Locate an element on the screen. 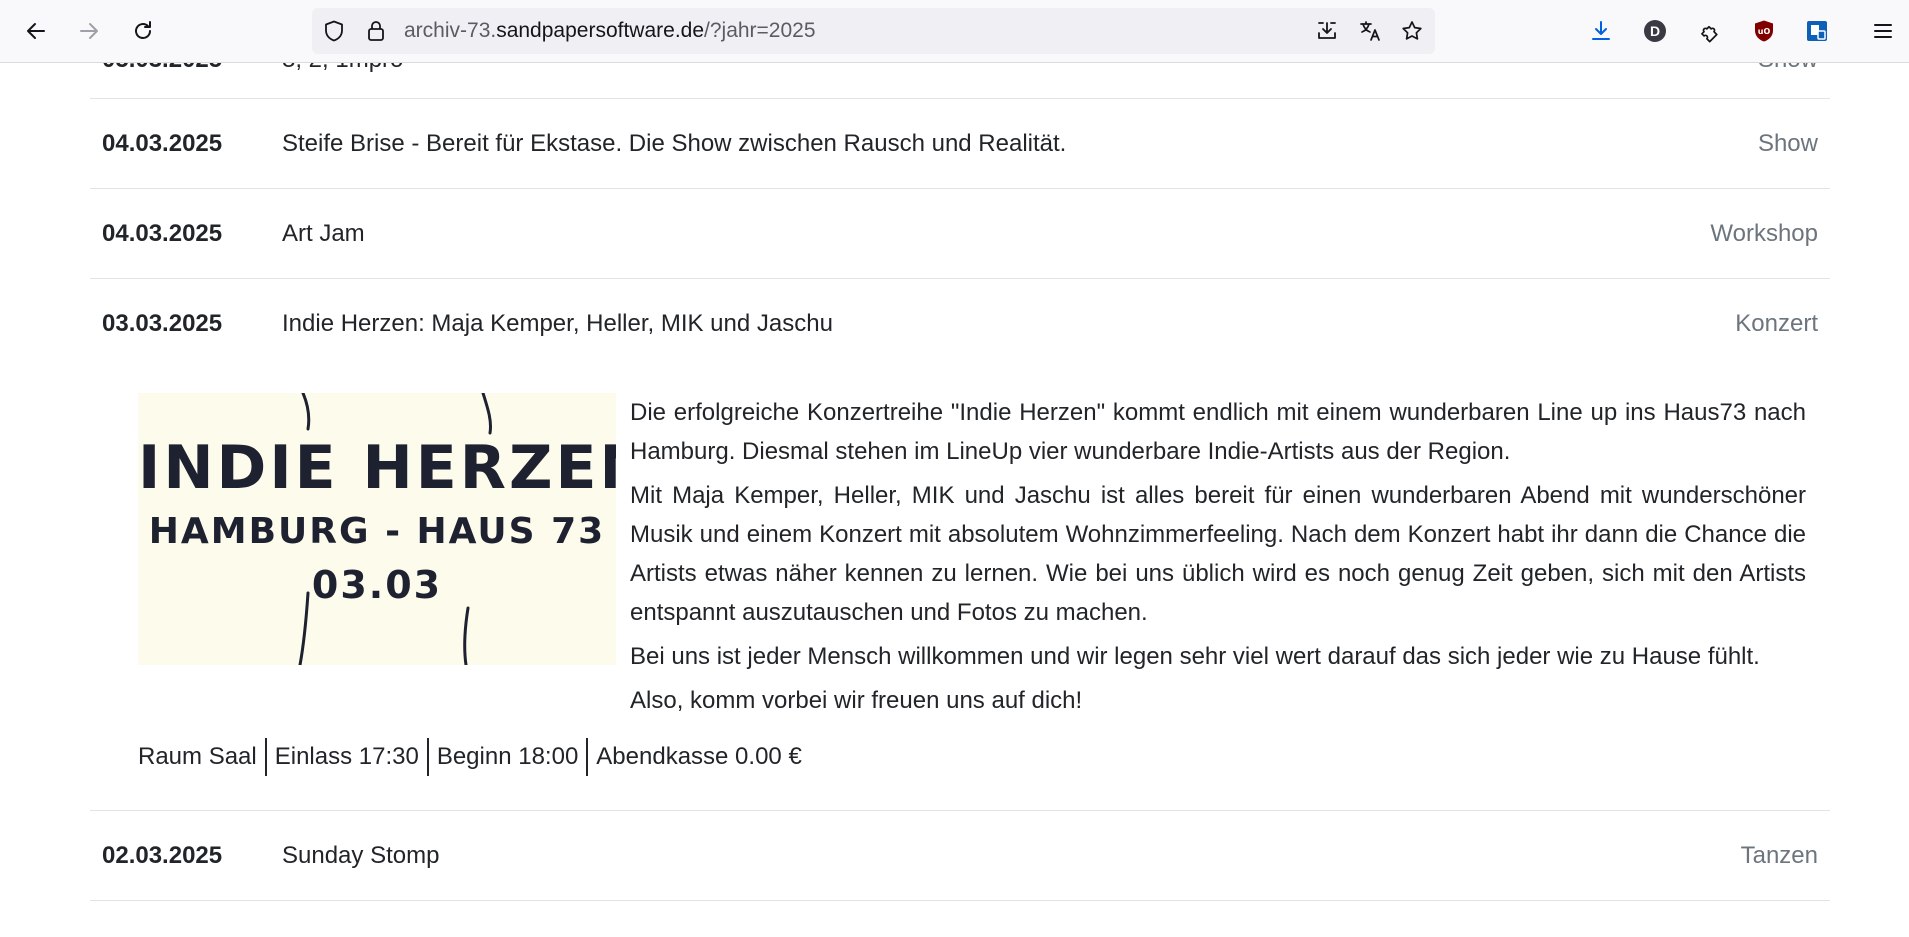 This screenshot has width=1909, height=937. event-admission: Einlass 17:30 is located at coordinates (346, 756).